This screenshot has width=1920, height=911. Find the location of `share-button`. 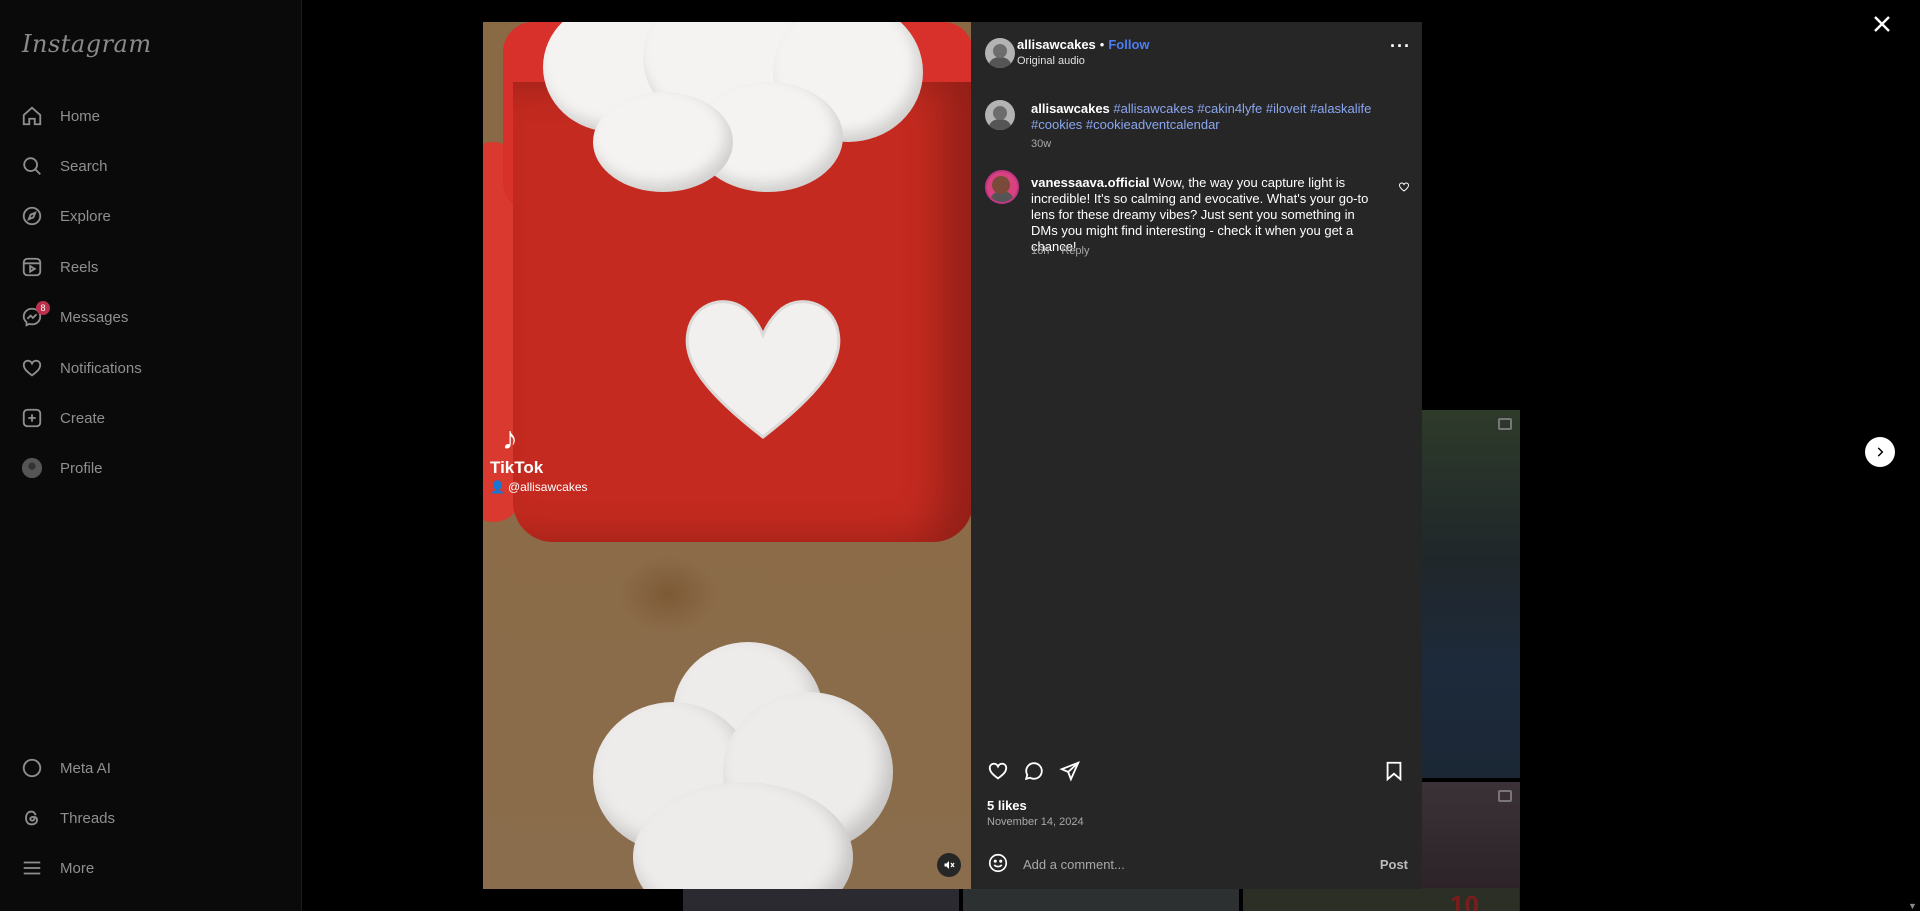

share-button is located at coordinates (1071, 772).